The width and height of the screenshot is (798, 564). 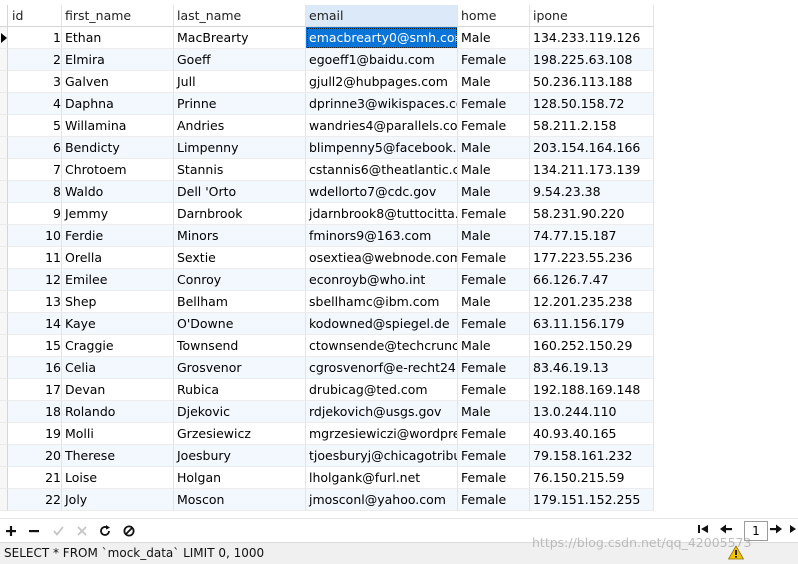 I want to click on cell-email: lholgank@furl.net, so click(x=382, y=478).